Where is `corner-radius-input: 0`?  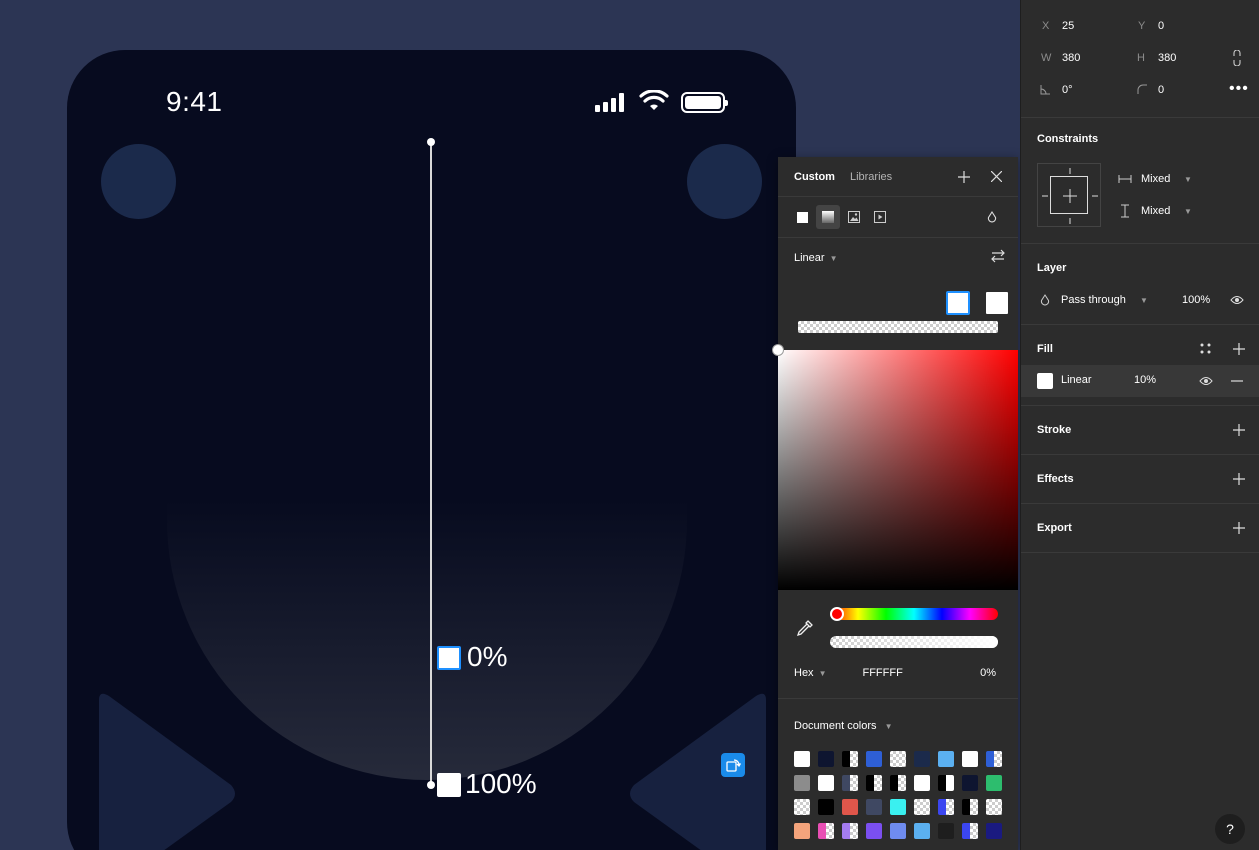 corner-radius-input: 0 is located at coordinates (1161, 90).